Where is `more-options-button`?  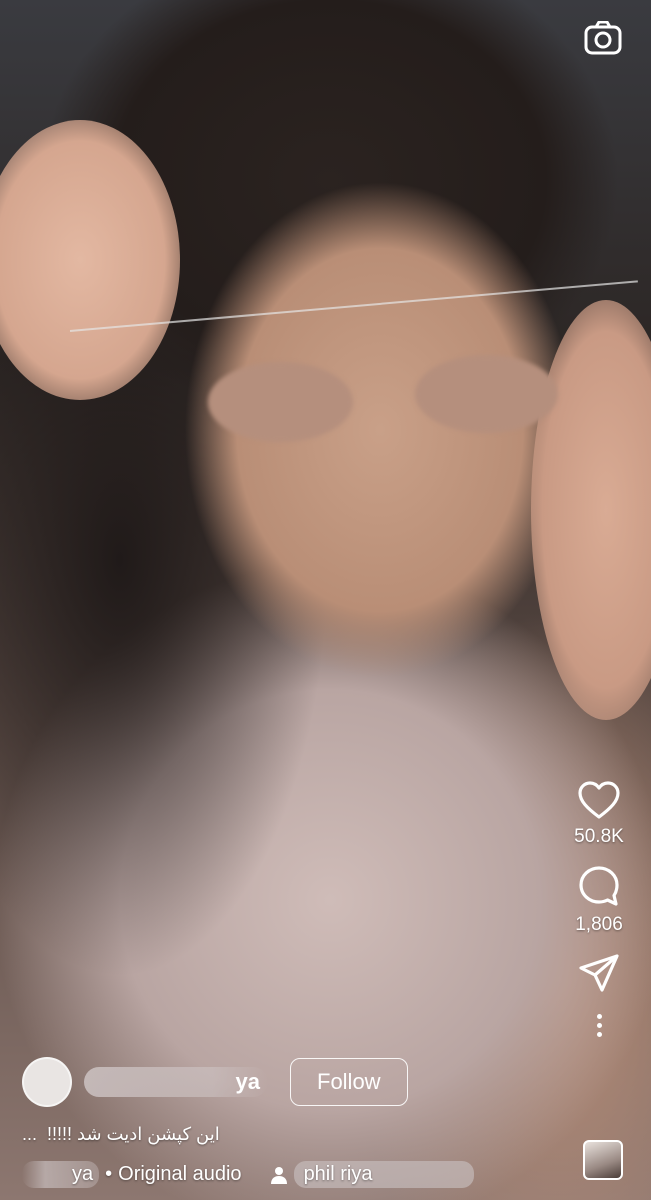 more-options-button is located at coordinates (599, 1028).